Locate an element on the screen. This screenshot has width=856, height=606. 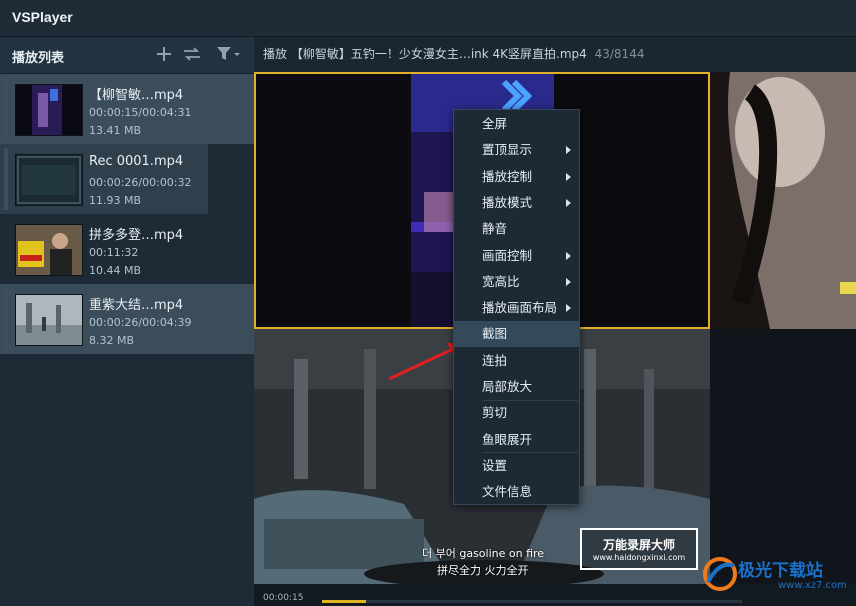
add-icon is located at coordinates (164, 56).